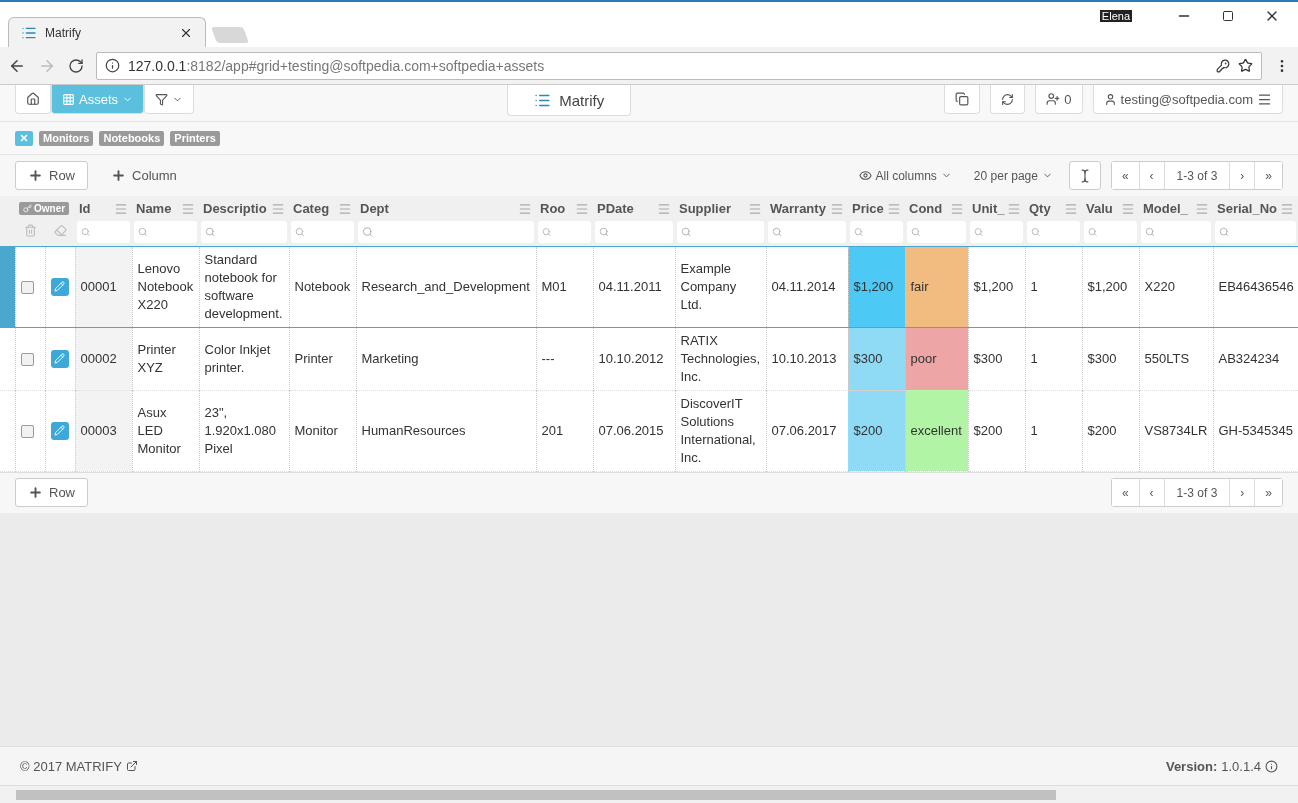 The image size is (1298, 803). I want to click on table-cell: 04.11.2011, so click(634, 286).